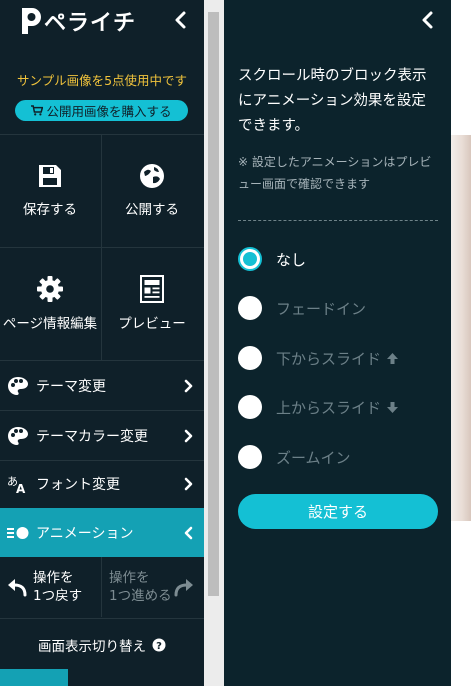  What do you see at coordinates (21, 488) in the screenshot?
I see `svg-text: A` at bounding box center [21, 488].